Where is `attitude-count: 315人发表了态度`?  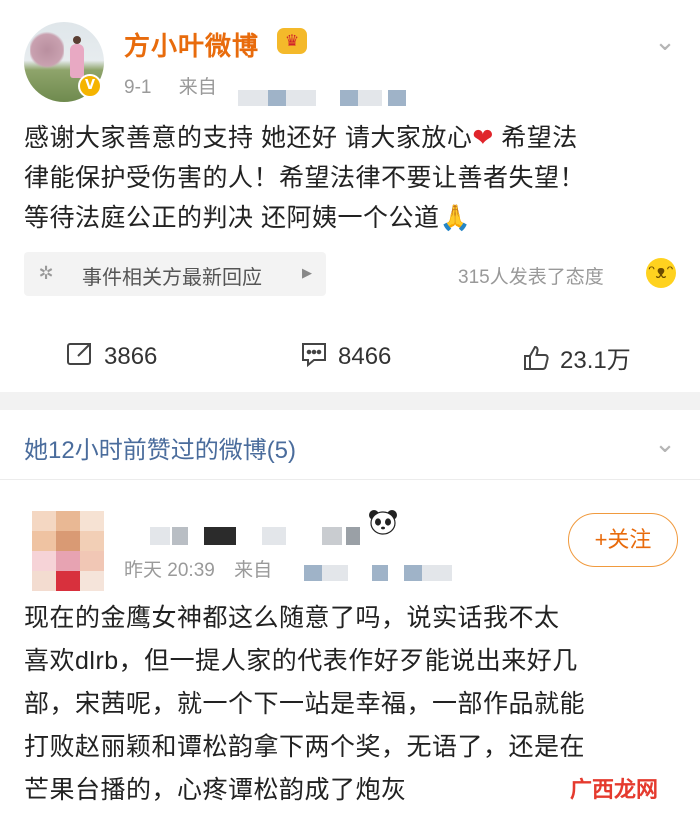
attitude-count: 315人发表了态度 is located at coordinates (531, 275).